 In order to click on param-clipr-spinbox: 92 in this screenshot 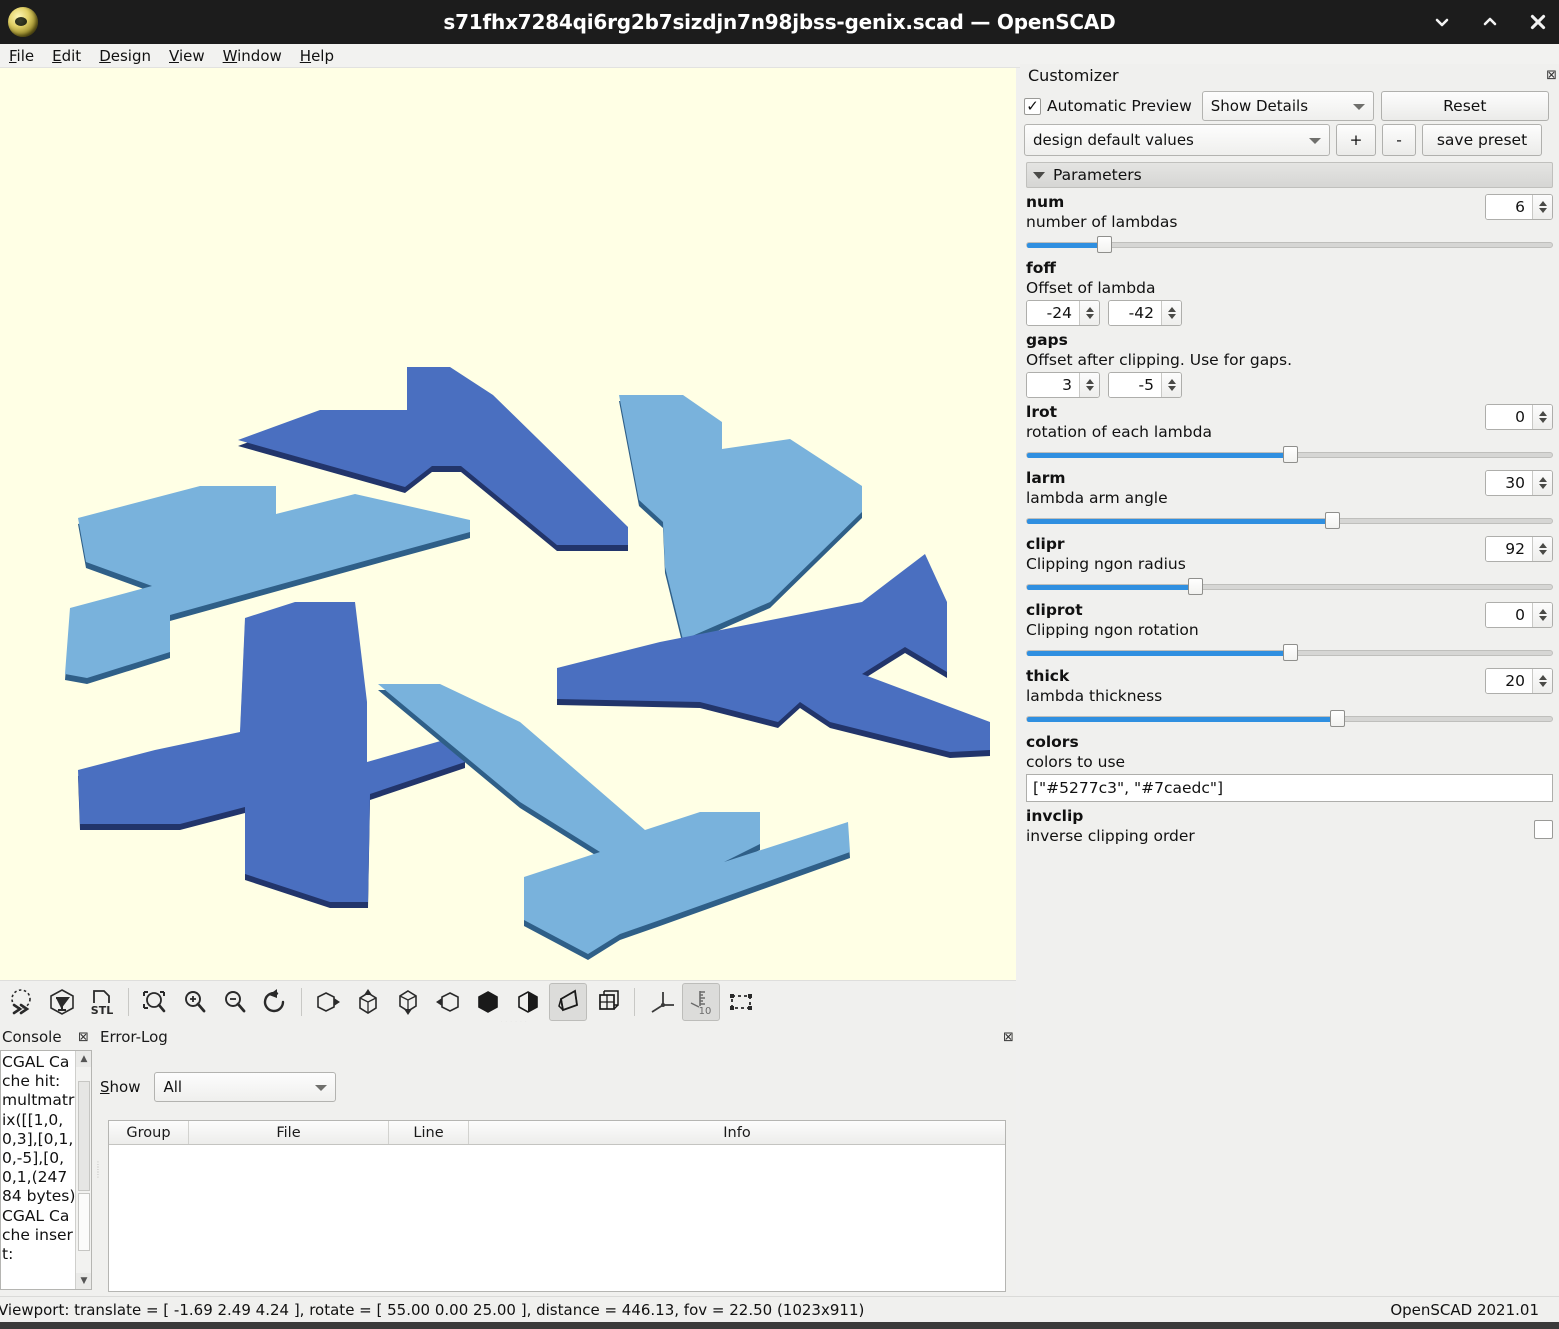, I will do `click(1519, 549)`.